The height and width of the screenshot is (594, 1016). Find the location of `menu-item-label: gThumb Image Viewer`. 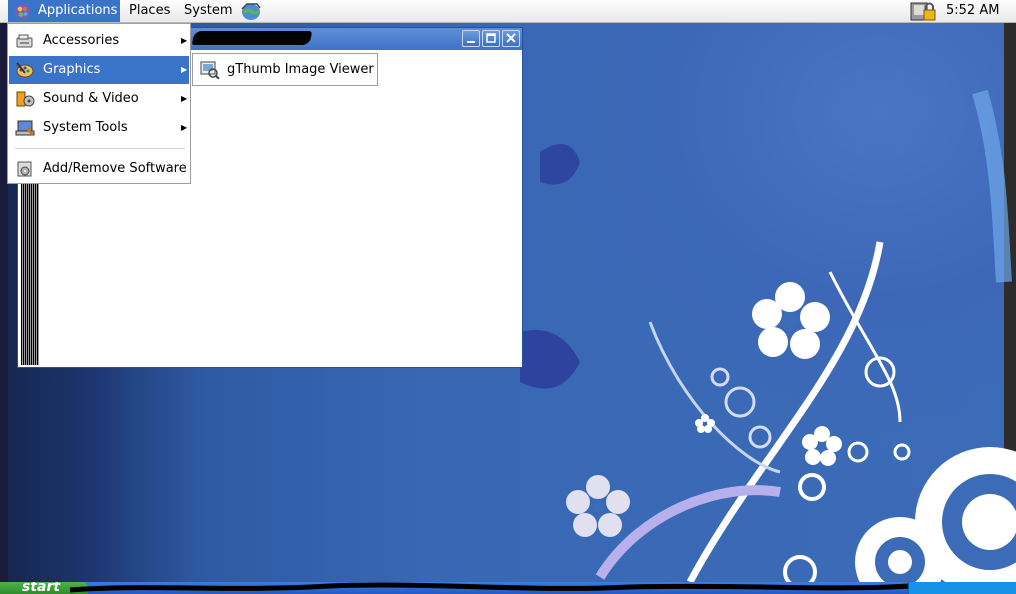

menu-item-label: gThumb Image Viewer is located at coordinates (300, 69).